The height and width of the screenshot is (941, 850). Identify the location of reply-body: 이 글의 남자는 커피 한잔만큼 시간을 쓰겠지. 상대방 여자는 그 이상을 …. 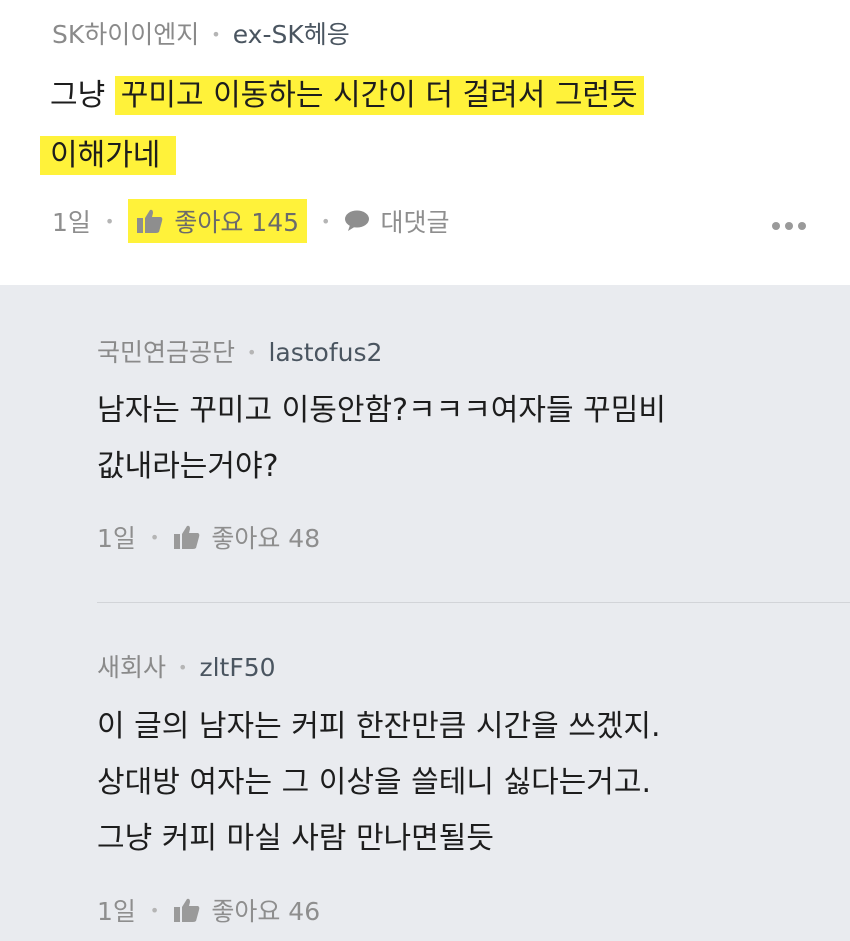
(379, 783).